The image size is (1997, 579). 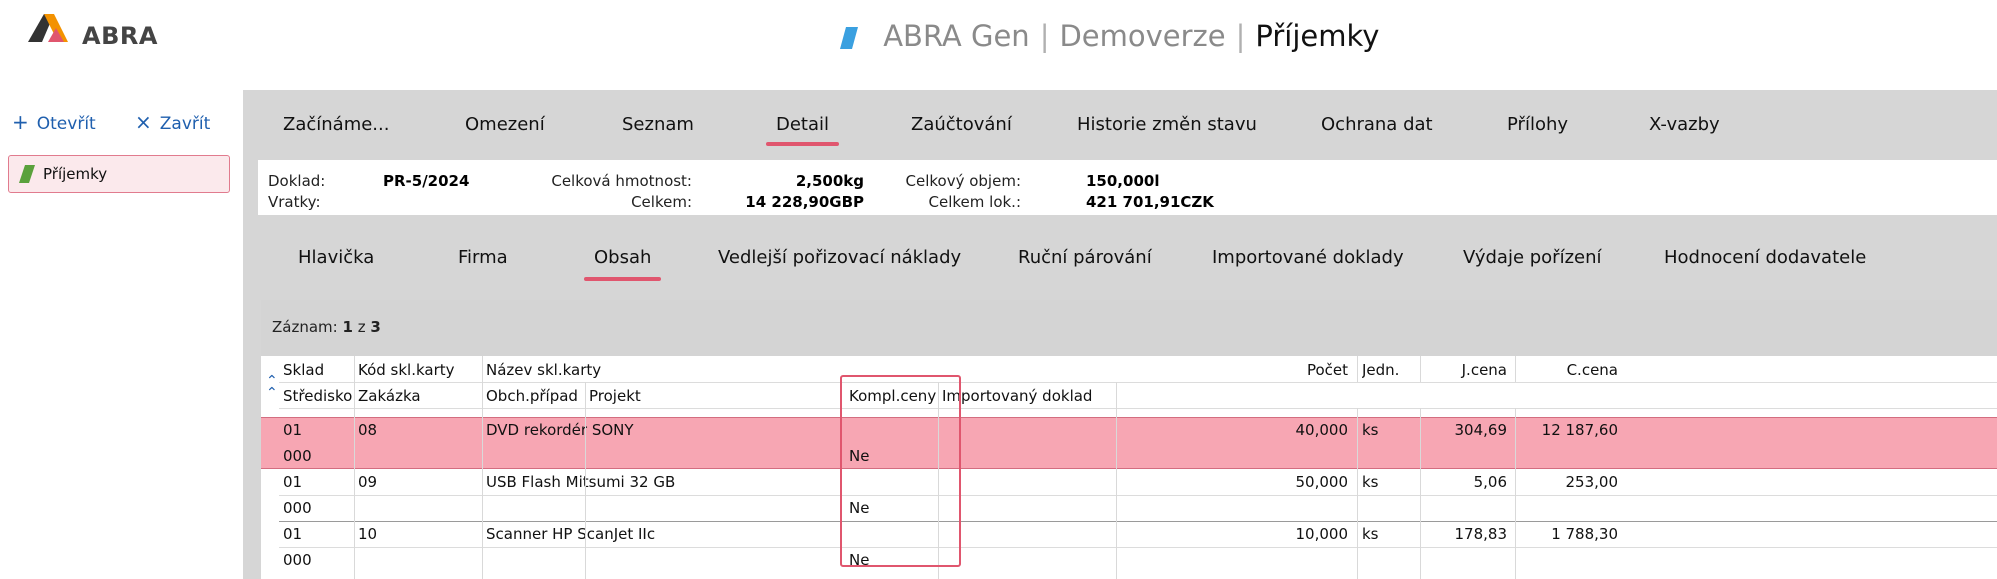 What do you see at coordinates (318, 370) in the screenshot?
I see `col-sklad: Sklad` at bounding box center [318, 370].